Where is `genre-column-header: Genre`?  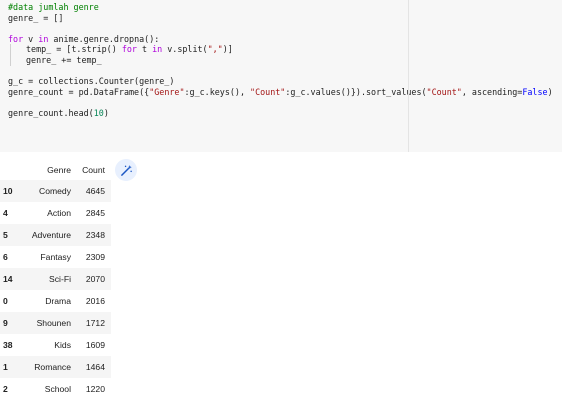
genre-column-header: Genre is located at coordinates (59, 170).